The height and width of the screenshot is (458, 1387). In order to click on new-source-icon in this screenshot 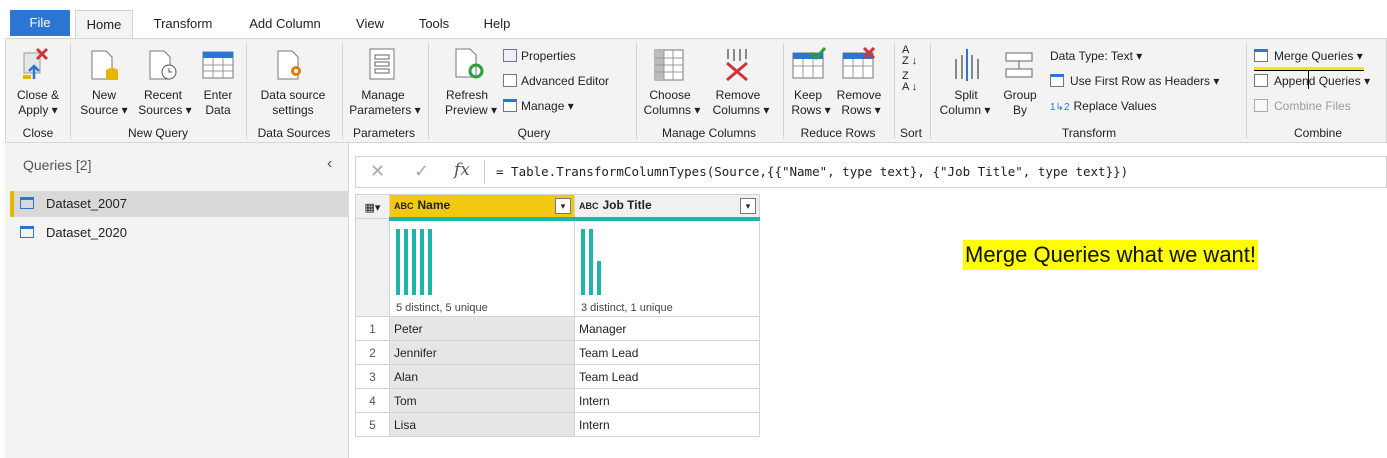, I will do `click(104, 65)`.